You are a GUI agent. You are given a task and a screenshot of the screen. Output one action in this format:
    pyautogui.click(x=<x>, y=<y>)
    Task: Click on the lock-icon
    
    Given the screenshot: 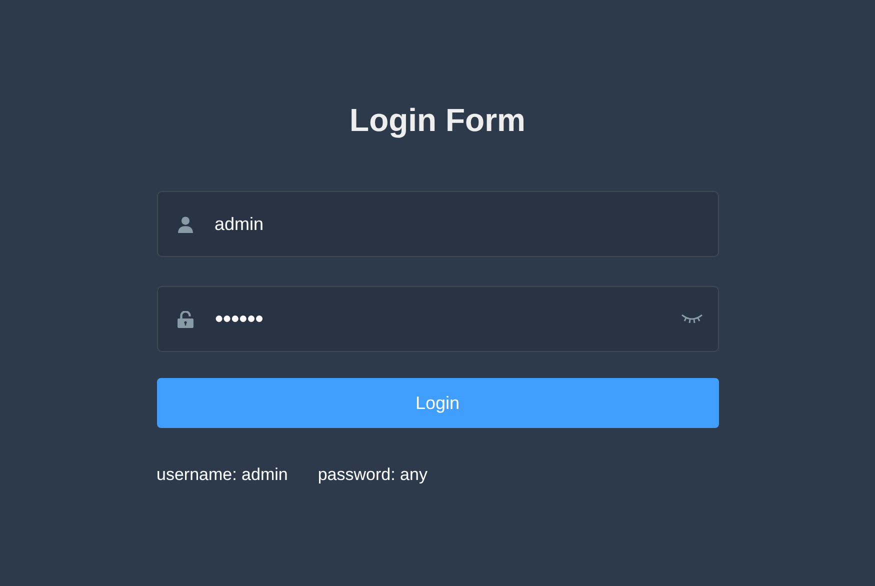 What is the action you would take?
    pyautogui.click(x=185, y=319)
    